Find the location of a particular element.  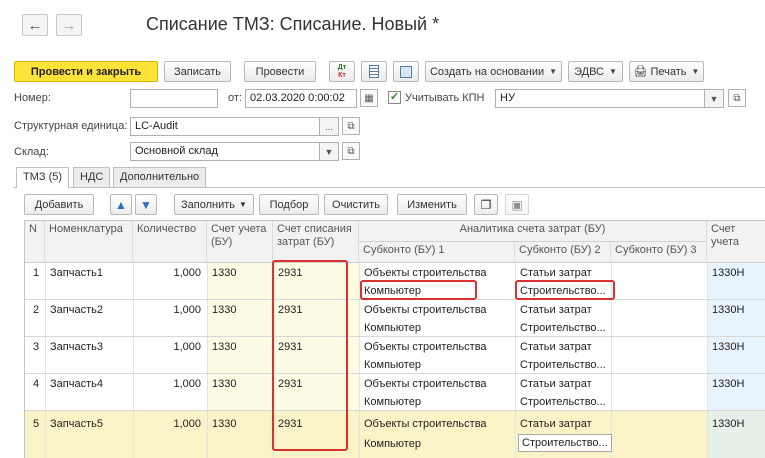

edvs-button: ЭДВС ▼ is located at coordinates (595, 71).